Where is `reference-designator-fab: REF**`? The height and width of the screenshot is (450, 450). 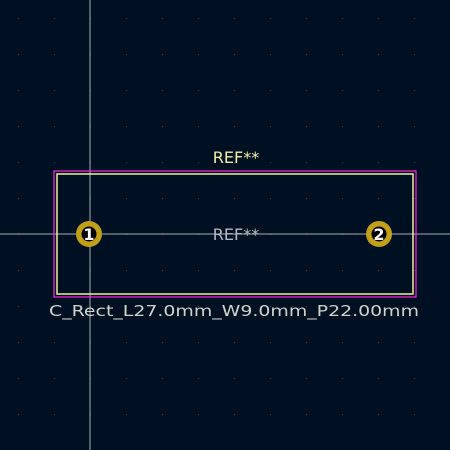
reference-designator-fab: REF** is located at coordinates (236, 234).